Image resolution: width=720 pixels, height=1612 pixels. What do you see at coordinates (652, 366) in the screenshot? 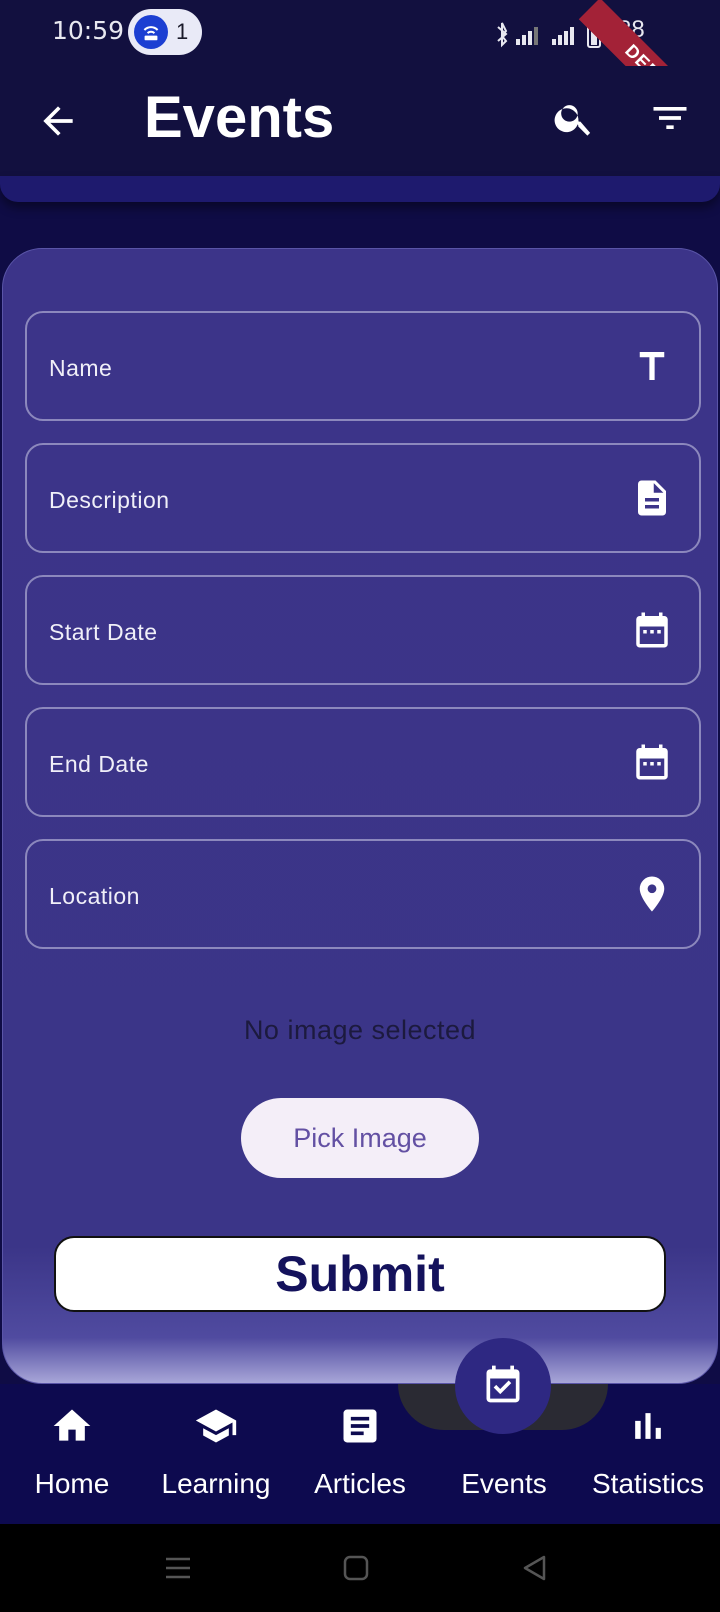
I see `text-icon` at bounding box center [652, 366].